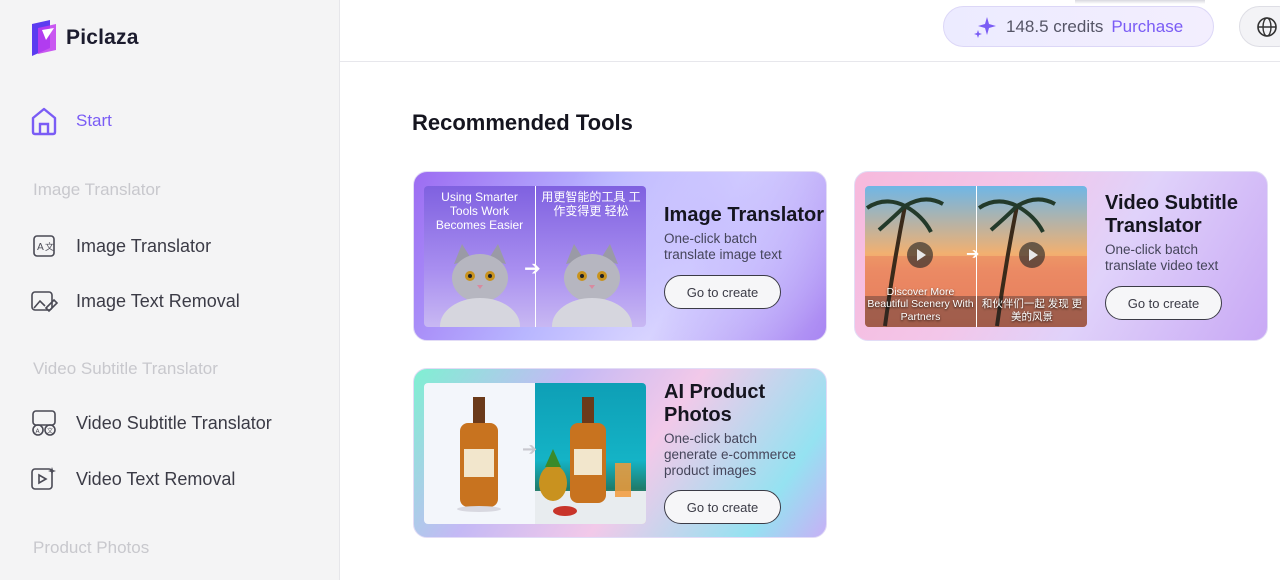 The height and width of the screenshot is (580, 1280). What do you see at coordinates (144, 245) in the screenshot?
I see `sidebar-item-label: Image Translator` at bounding box center [144, 245].